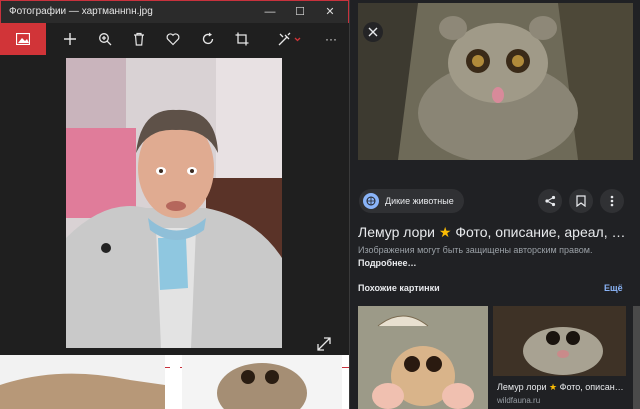 This screenshot has height=409, width=640. I want to click on close-icon, so click(373, 32).